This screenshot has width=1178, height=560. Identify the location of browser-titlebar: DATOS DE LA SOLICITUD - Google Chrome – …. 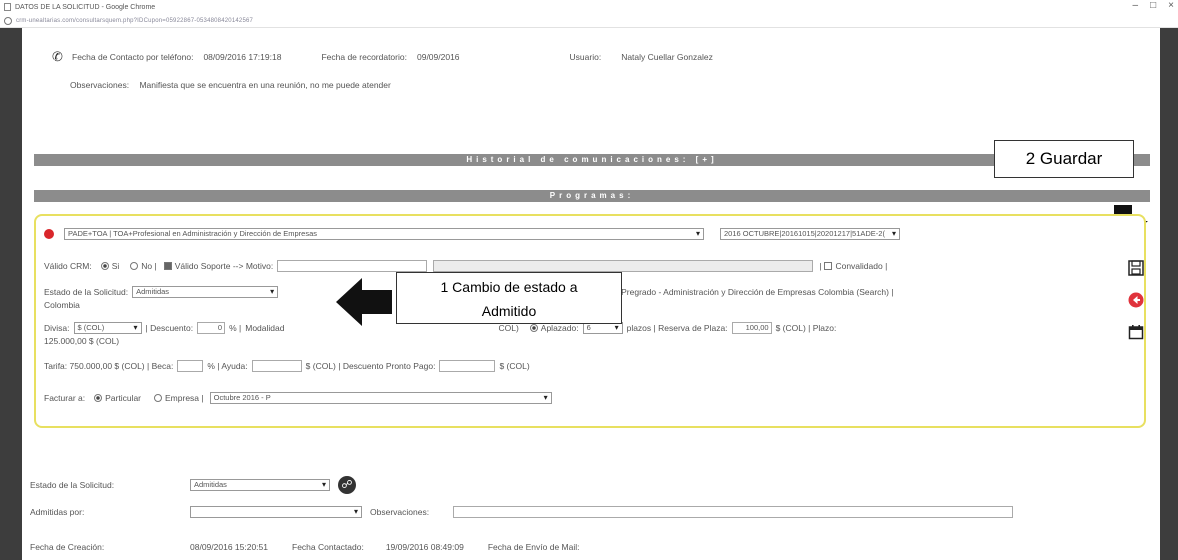
(589, 7).